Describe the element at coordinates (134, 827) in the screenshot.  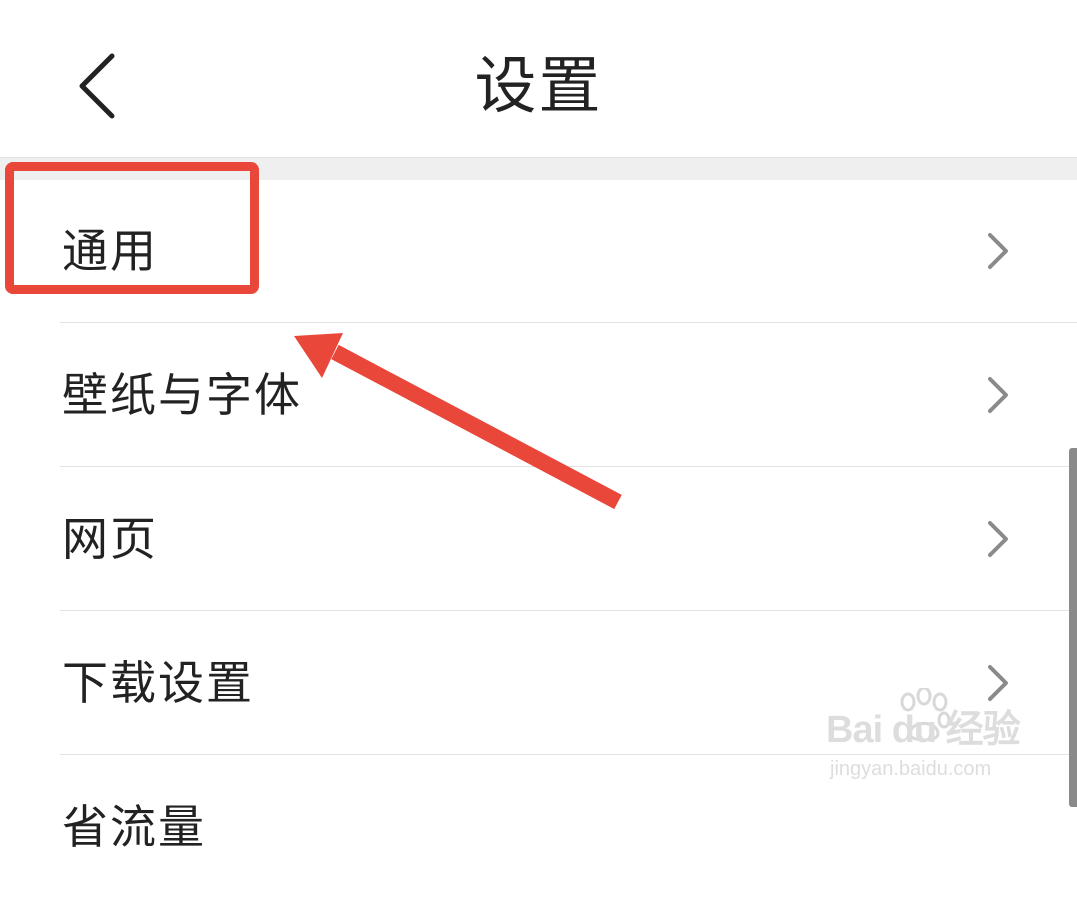
I see `settings-item-label: 省流量` at that location.